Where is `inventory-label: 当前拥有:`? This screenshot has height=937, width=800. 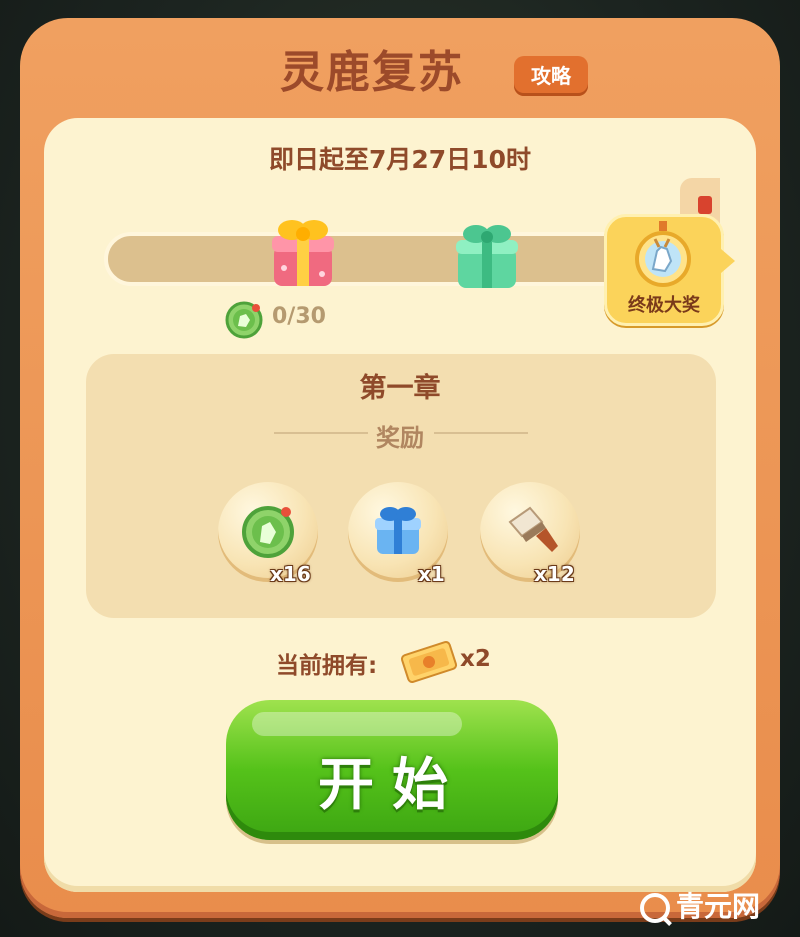 inventory-label: 当前拥有: is located at coordinates (327, 666).